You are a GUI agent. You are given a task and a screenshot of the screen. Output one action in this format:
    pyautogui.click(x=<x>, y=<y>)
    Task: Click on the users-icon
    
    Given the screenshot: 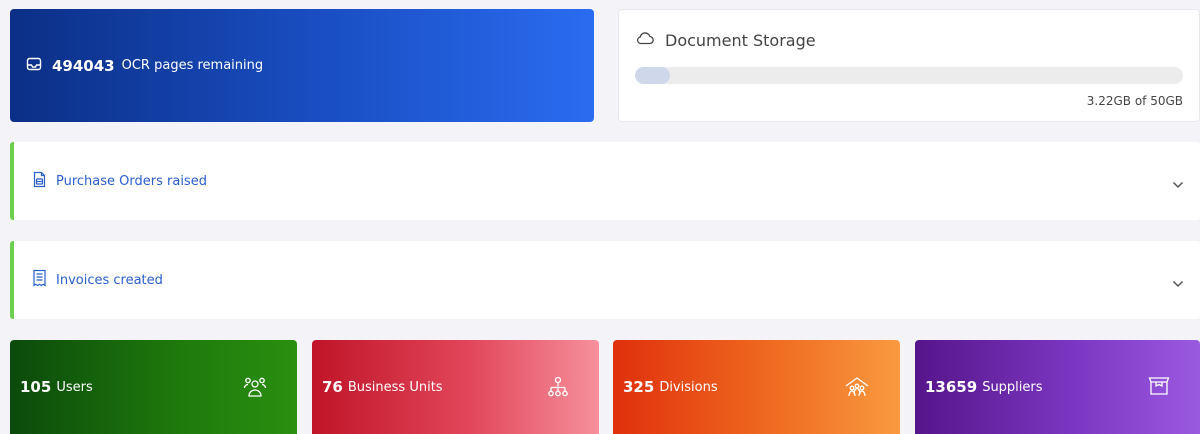 What is the action you would take?
    pyautogui.click(x=255, y=389)
    